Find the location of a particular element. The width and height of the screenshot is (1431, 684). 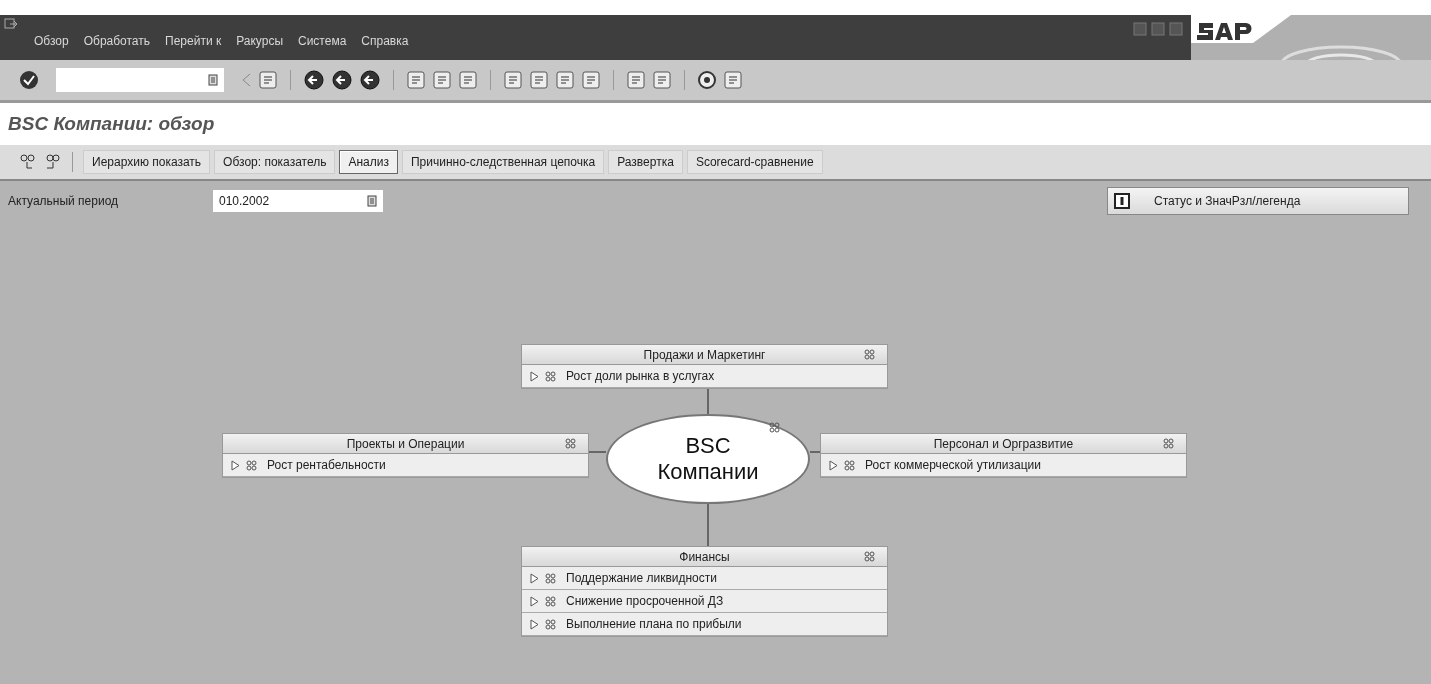

screen-title: BSC Компании: обзор is located at coordinates (111, 124).